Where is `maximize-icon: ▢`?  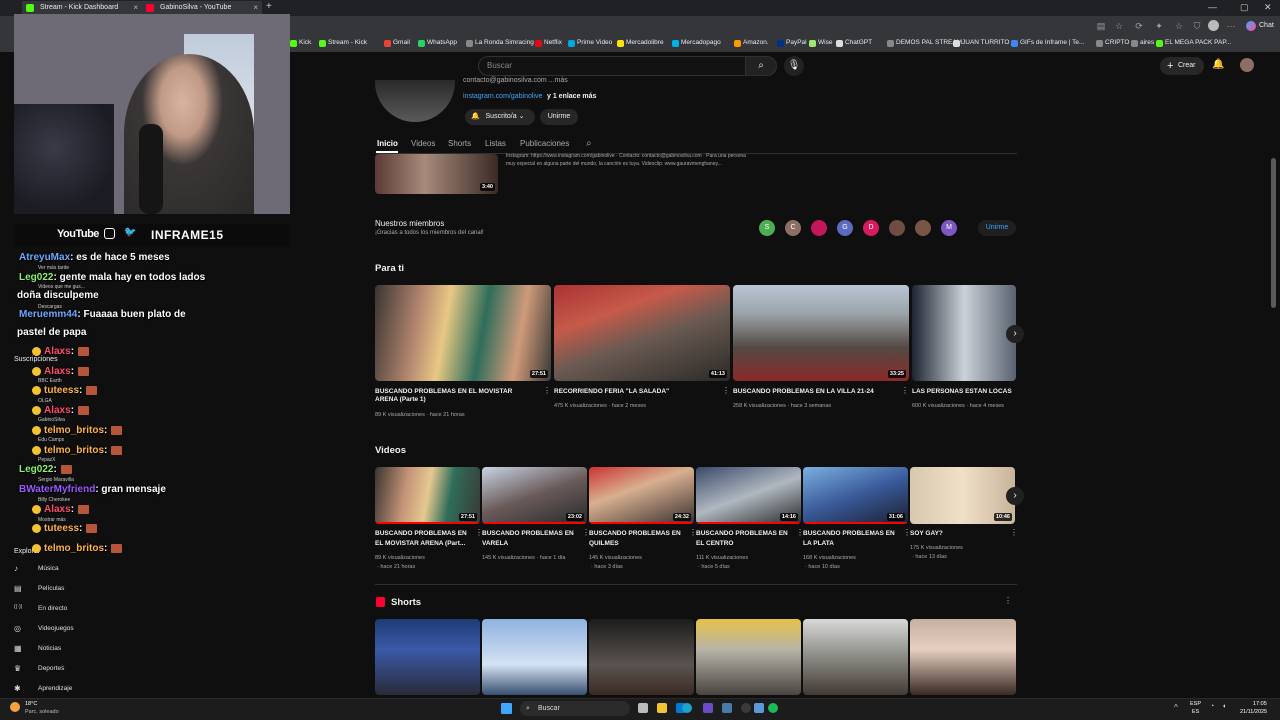
maximize-icon: ▢ is located at coordinates (1244, 7).